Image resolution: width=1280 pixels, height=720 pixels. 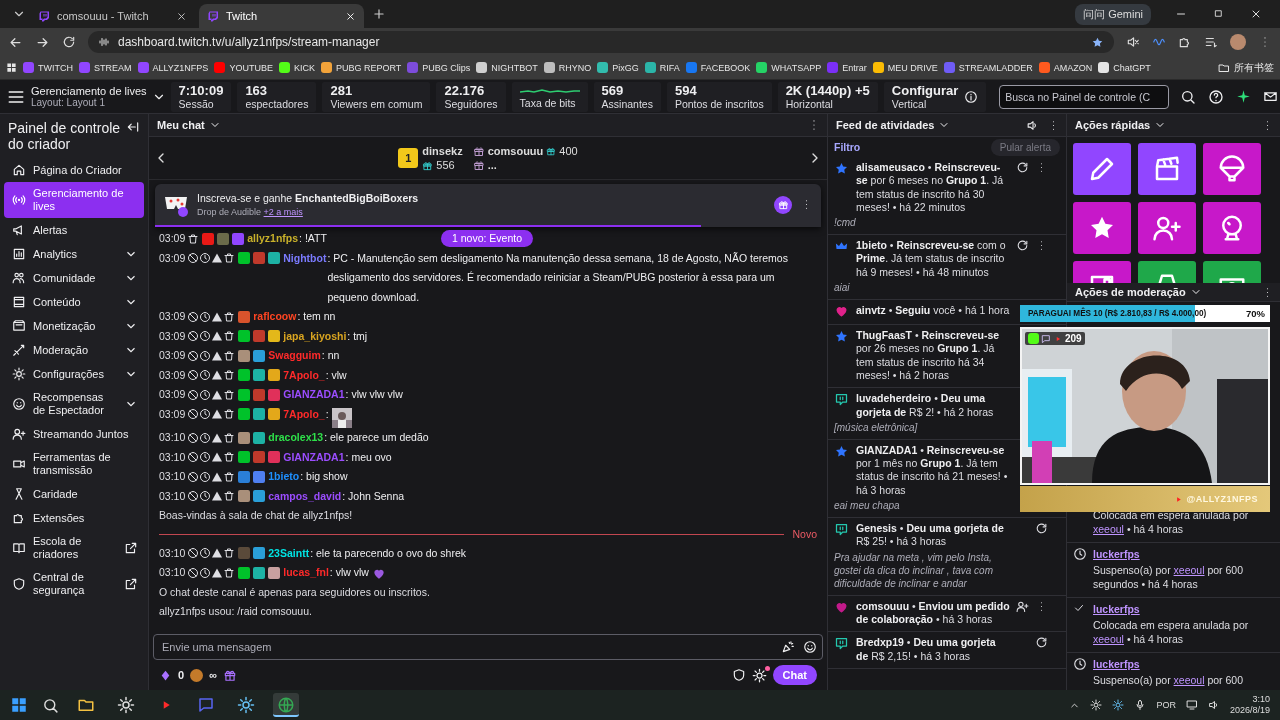 What do you see at coordinates (305, 496) in the screenshot?
I see `chat-username: campos_david` at bounding box center [305, 496].